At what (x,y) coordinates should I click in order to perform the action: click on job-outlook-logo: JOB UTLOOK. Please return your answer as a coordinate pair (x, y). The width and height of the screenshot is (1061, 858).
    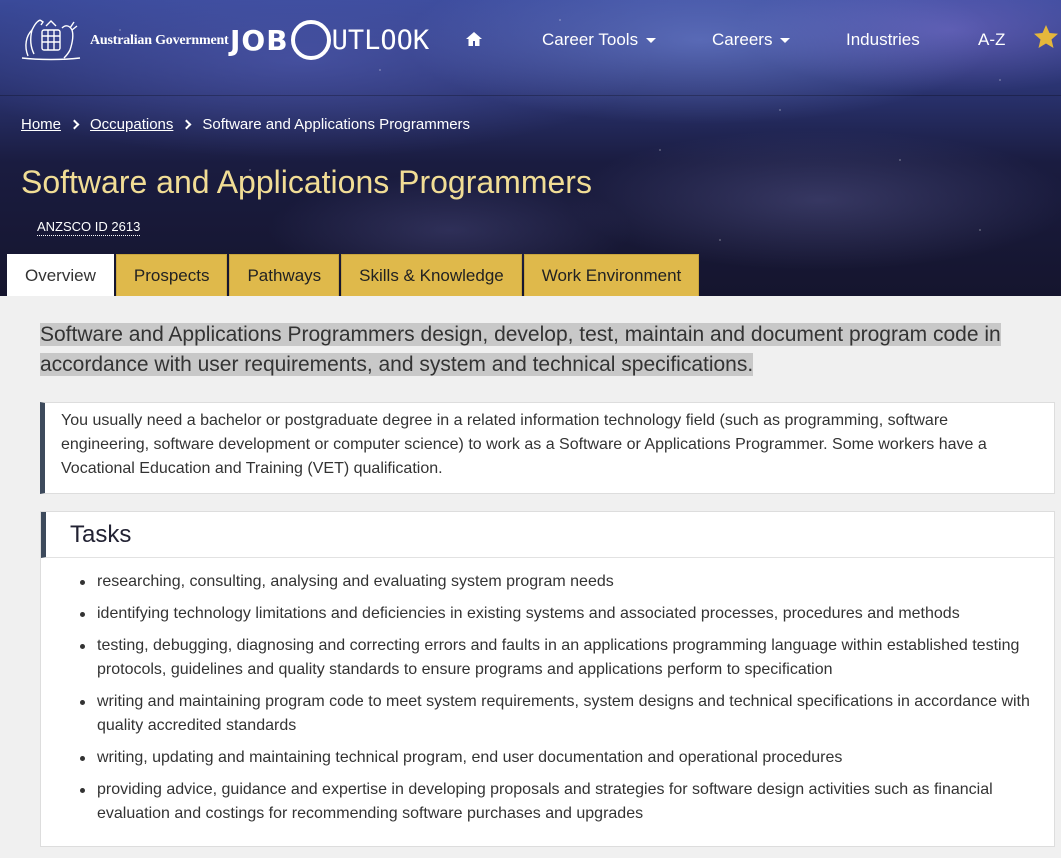
    Looking at the image, I should click on (329, 40).